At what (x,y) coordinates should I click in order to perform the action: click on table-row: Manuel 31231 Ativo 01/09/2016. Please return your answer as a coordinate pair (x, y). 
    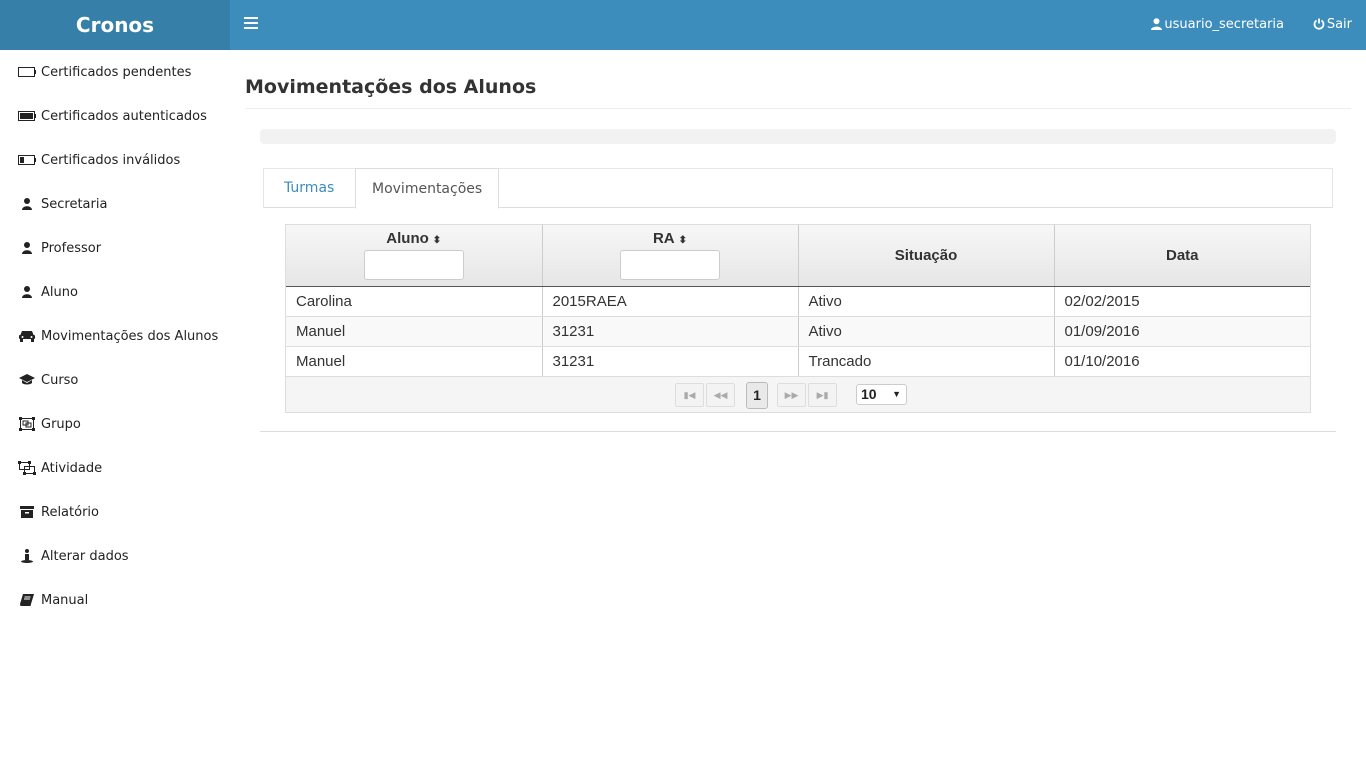
    Looking at the image, I should click on (798, 331).